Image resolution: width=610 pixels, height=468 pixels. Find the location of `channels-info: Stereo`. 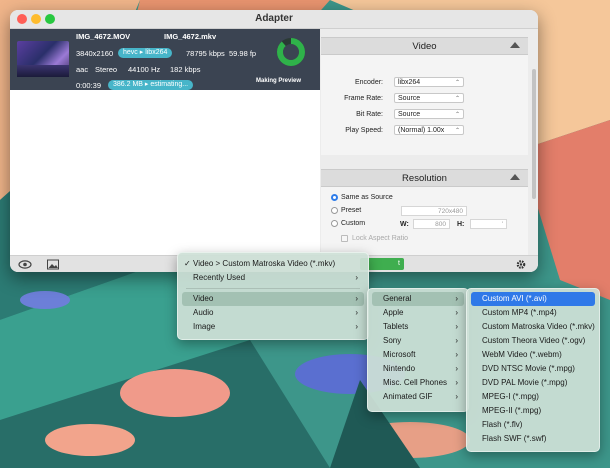

channels-info: Stereo is located at coordinates (106, 69).